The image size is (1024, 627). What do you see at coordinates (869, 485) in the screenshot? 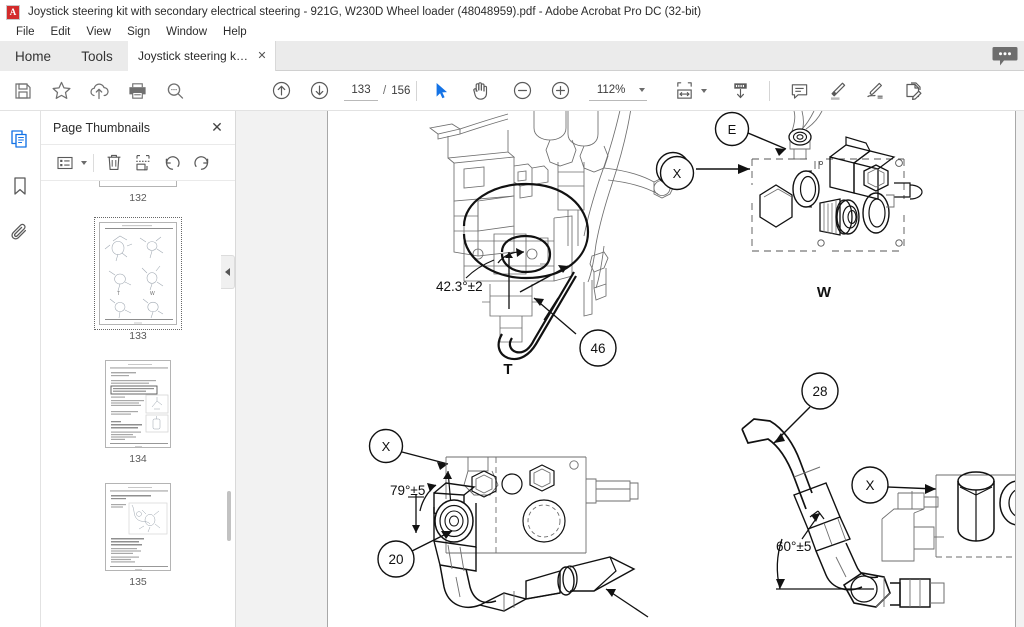
I see `balloon-x-br: X` at bounding box center [869, 485].